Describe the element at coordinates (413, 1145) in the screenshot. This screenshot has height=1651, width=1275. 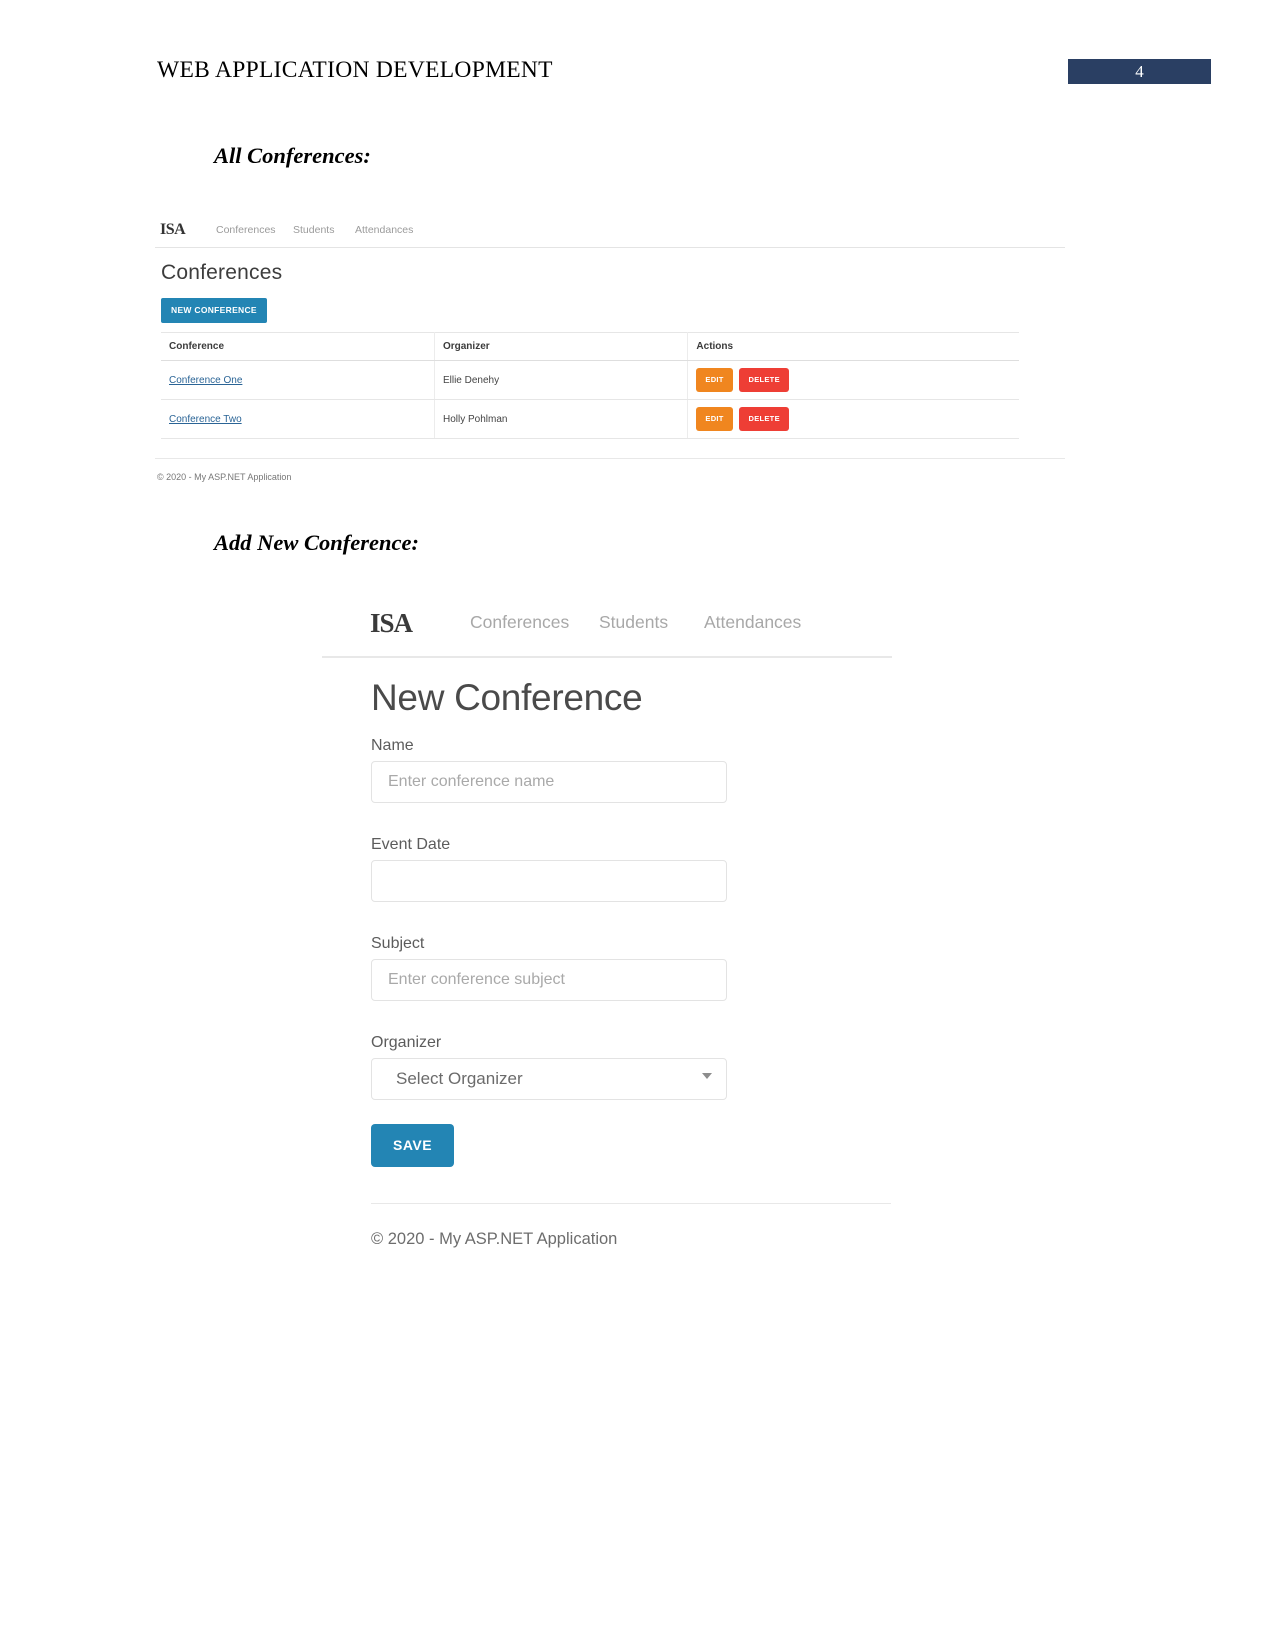
I see `save-button: SAVE` at that location.